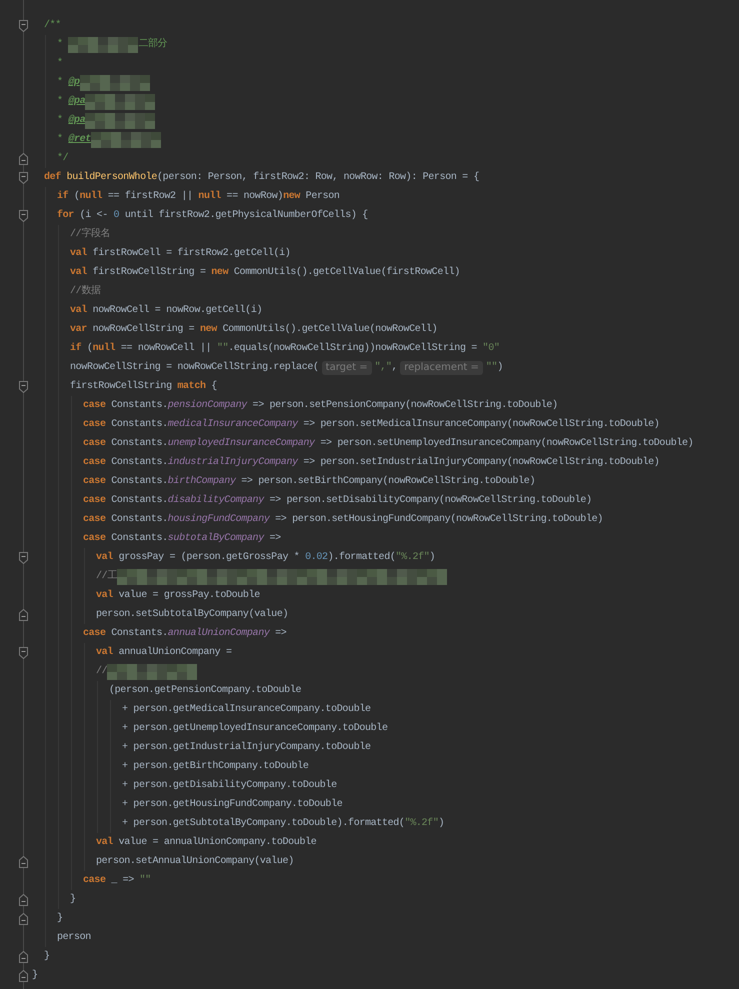 The height and width of the screenshot is (989, 739). What do you see at coordinates (266, 557) in the screenshot?
I see `code-line: val grossPay = (person.getGrossPay * 0.02).formatted("%.2f")` at bounding box center [266, 557].